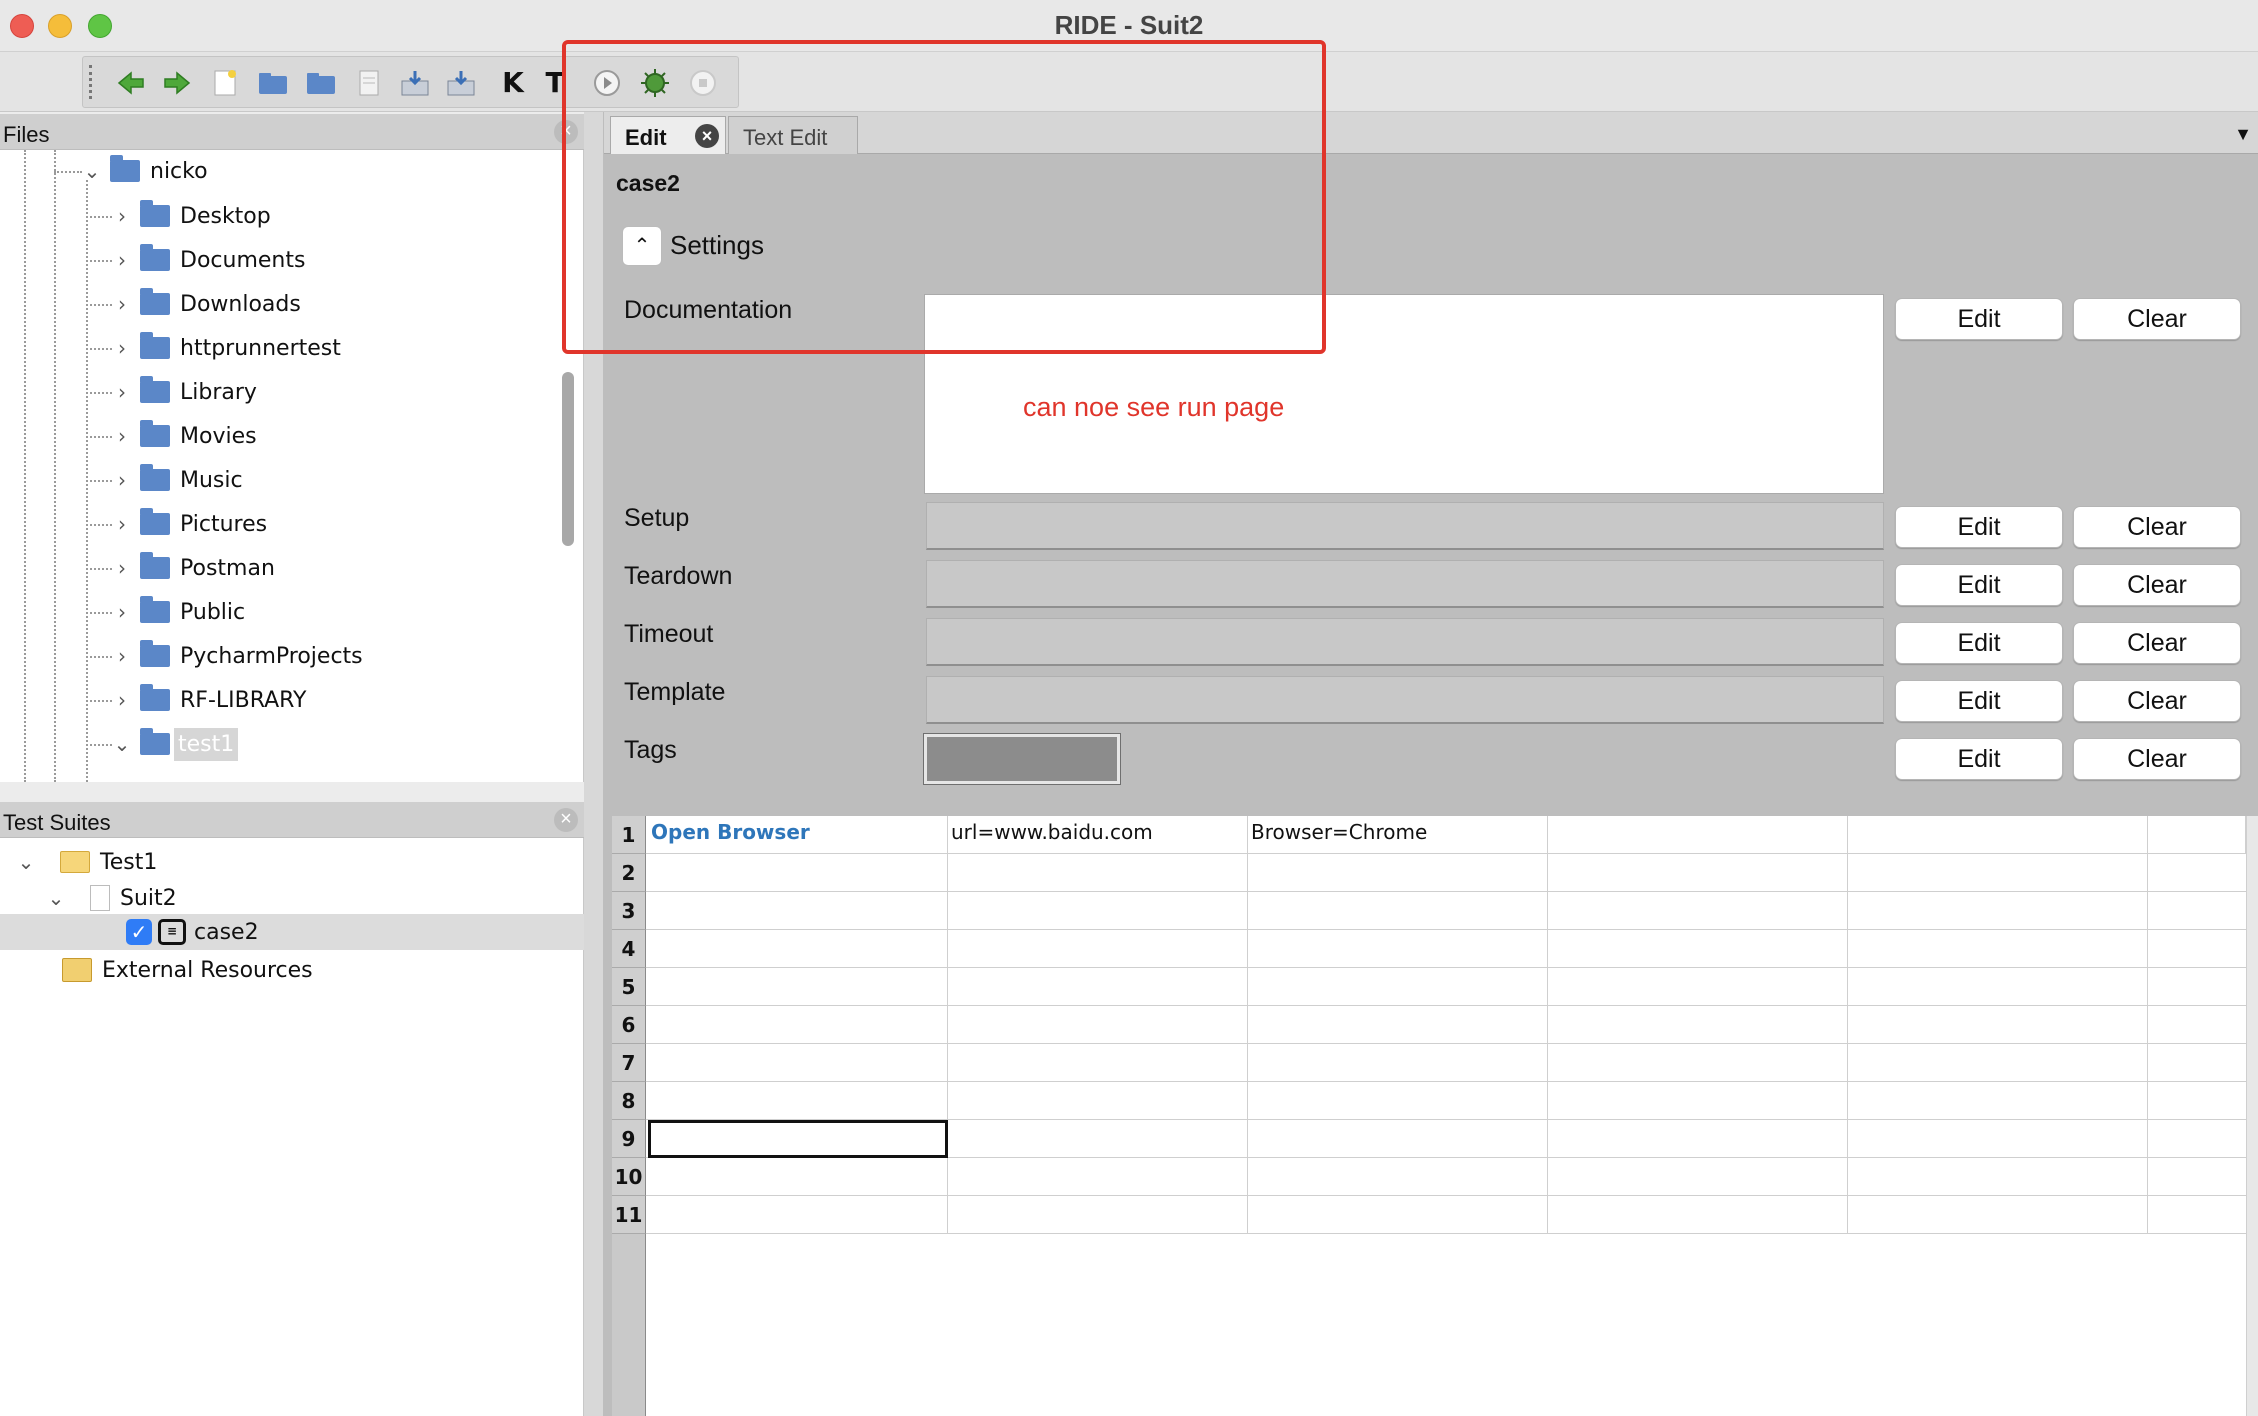 The height and width of the screenshot is (1416, 2258). I want to click on document-icon, so click(369, 83).